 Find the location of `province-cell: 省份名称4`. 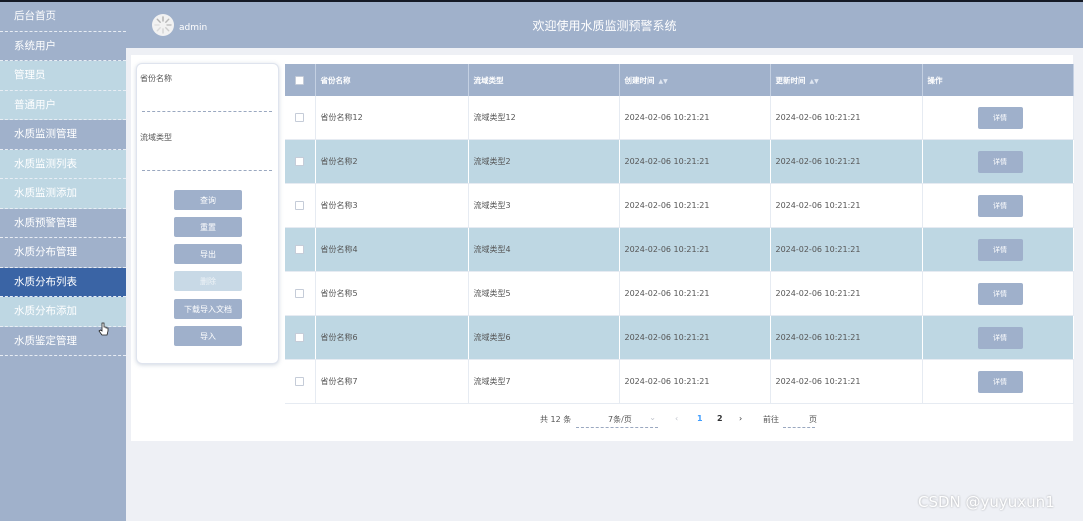

province-cell: 省份名称4 is located at coordinates (392, 249).